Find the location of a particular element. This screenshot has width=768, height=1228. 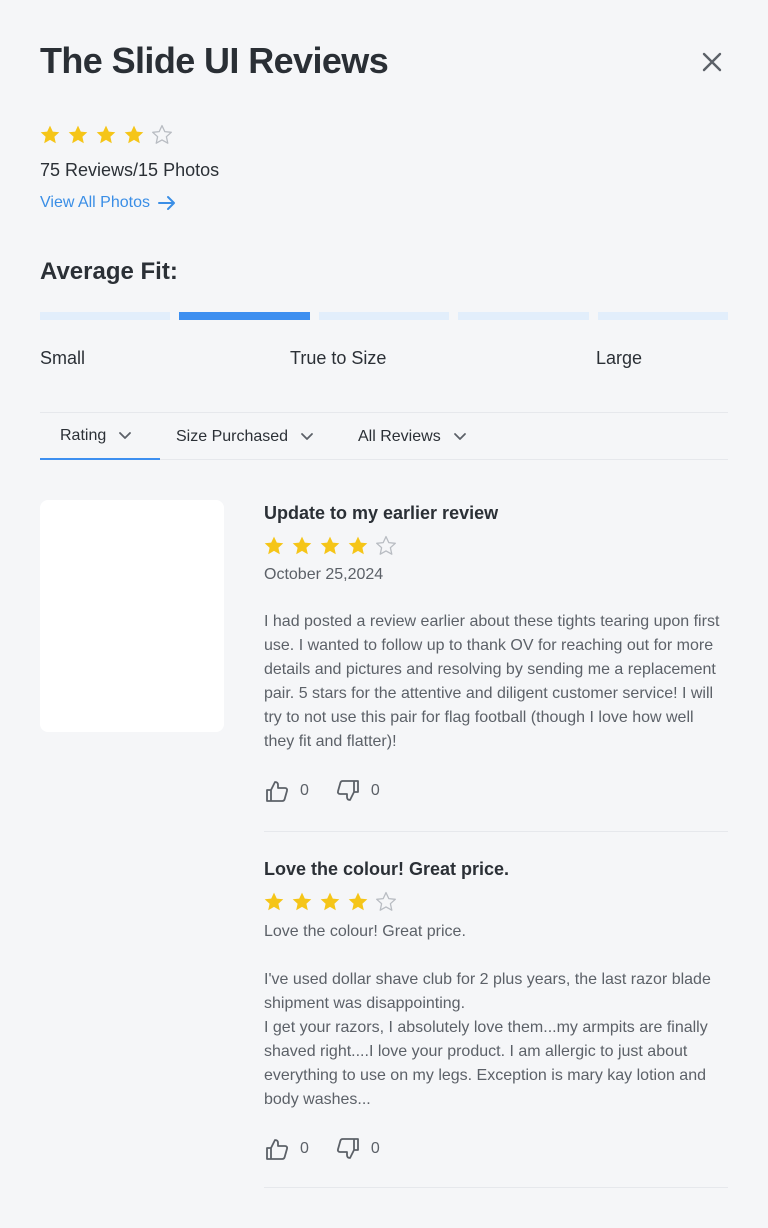

fit-label-true-to-size: True to Size is located at coordinates (338, 358).